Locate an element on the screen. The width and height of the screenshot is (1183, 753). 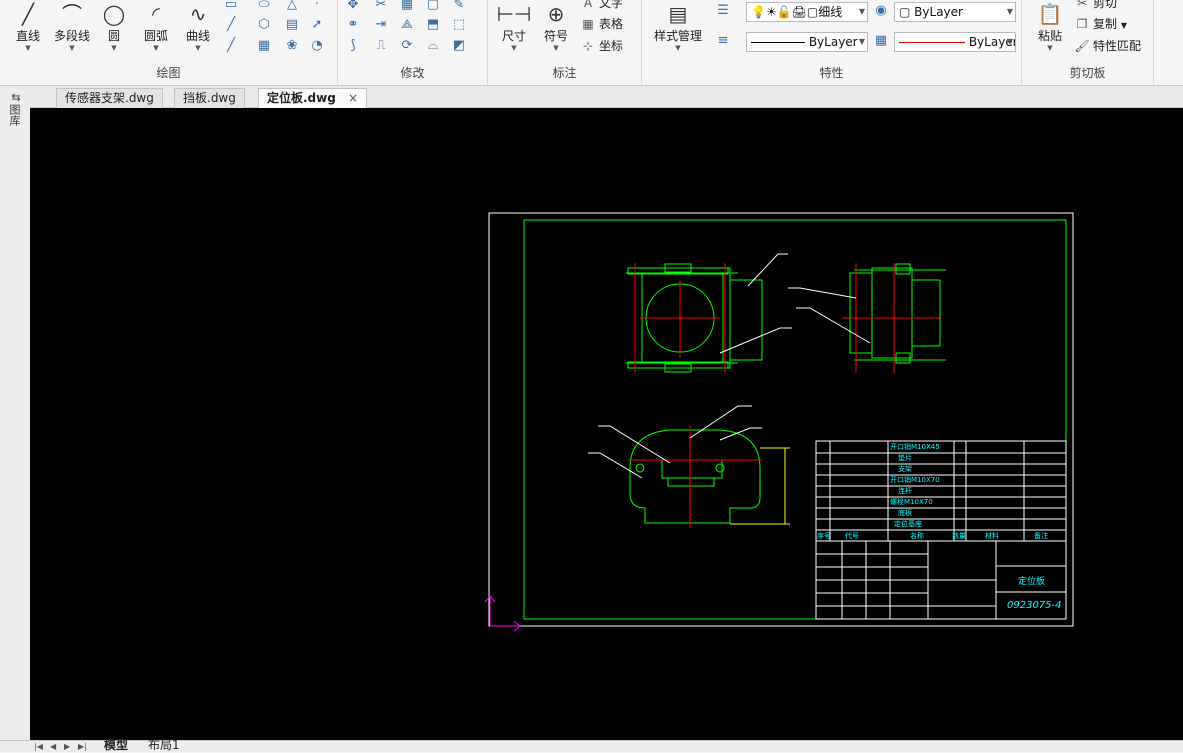
polygon-icon: △ is located at coordinates (292, 7).